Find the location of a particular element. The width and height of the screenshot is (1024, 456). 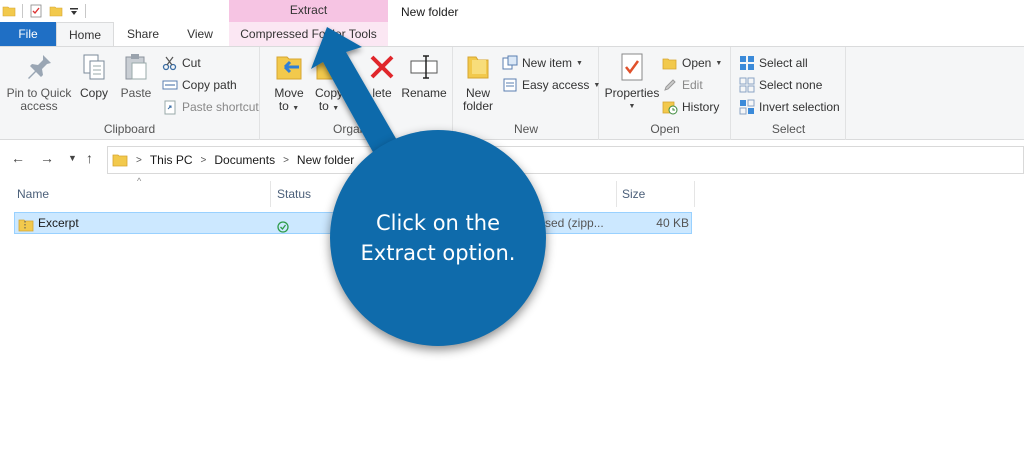

callout-line-2: Extract option. is located at coordinates (438, 253).